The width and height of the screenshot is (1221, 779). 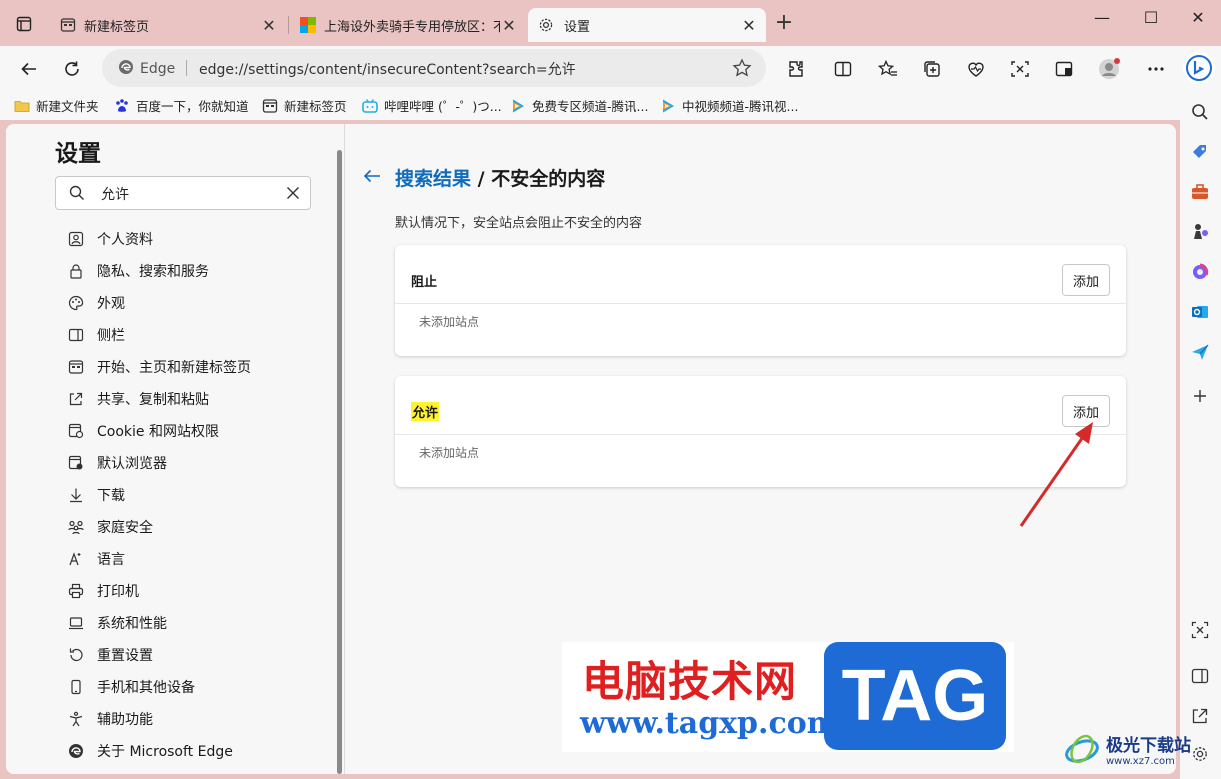 I want to click on watermark-tag: TAG, so click(x=915, y=696).